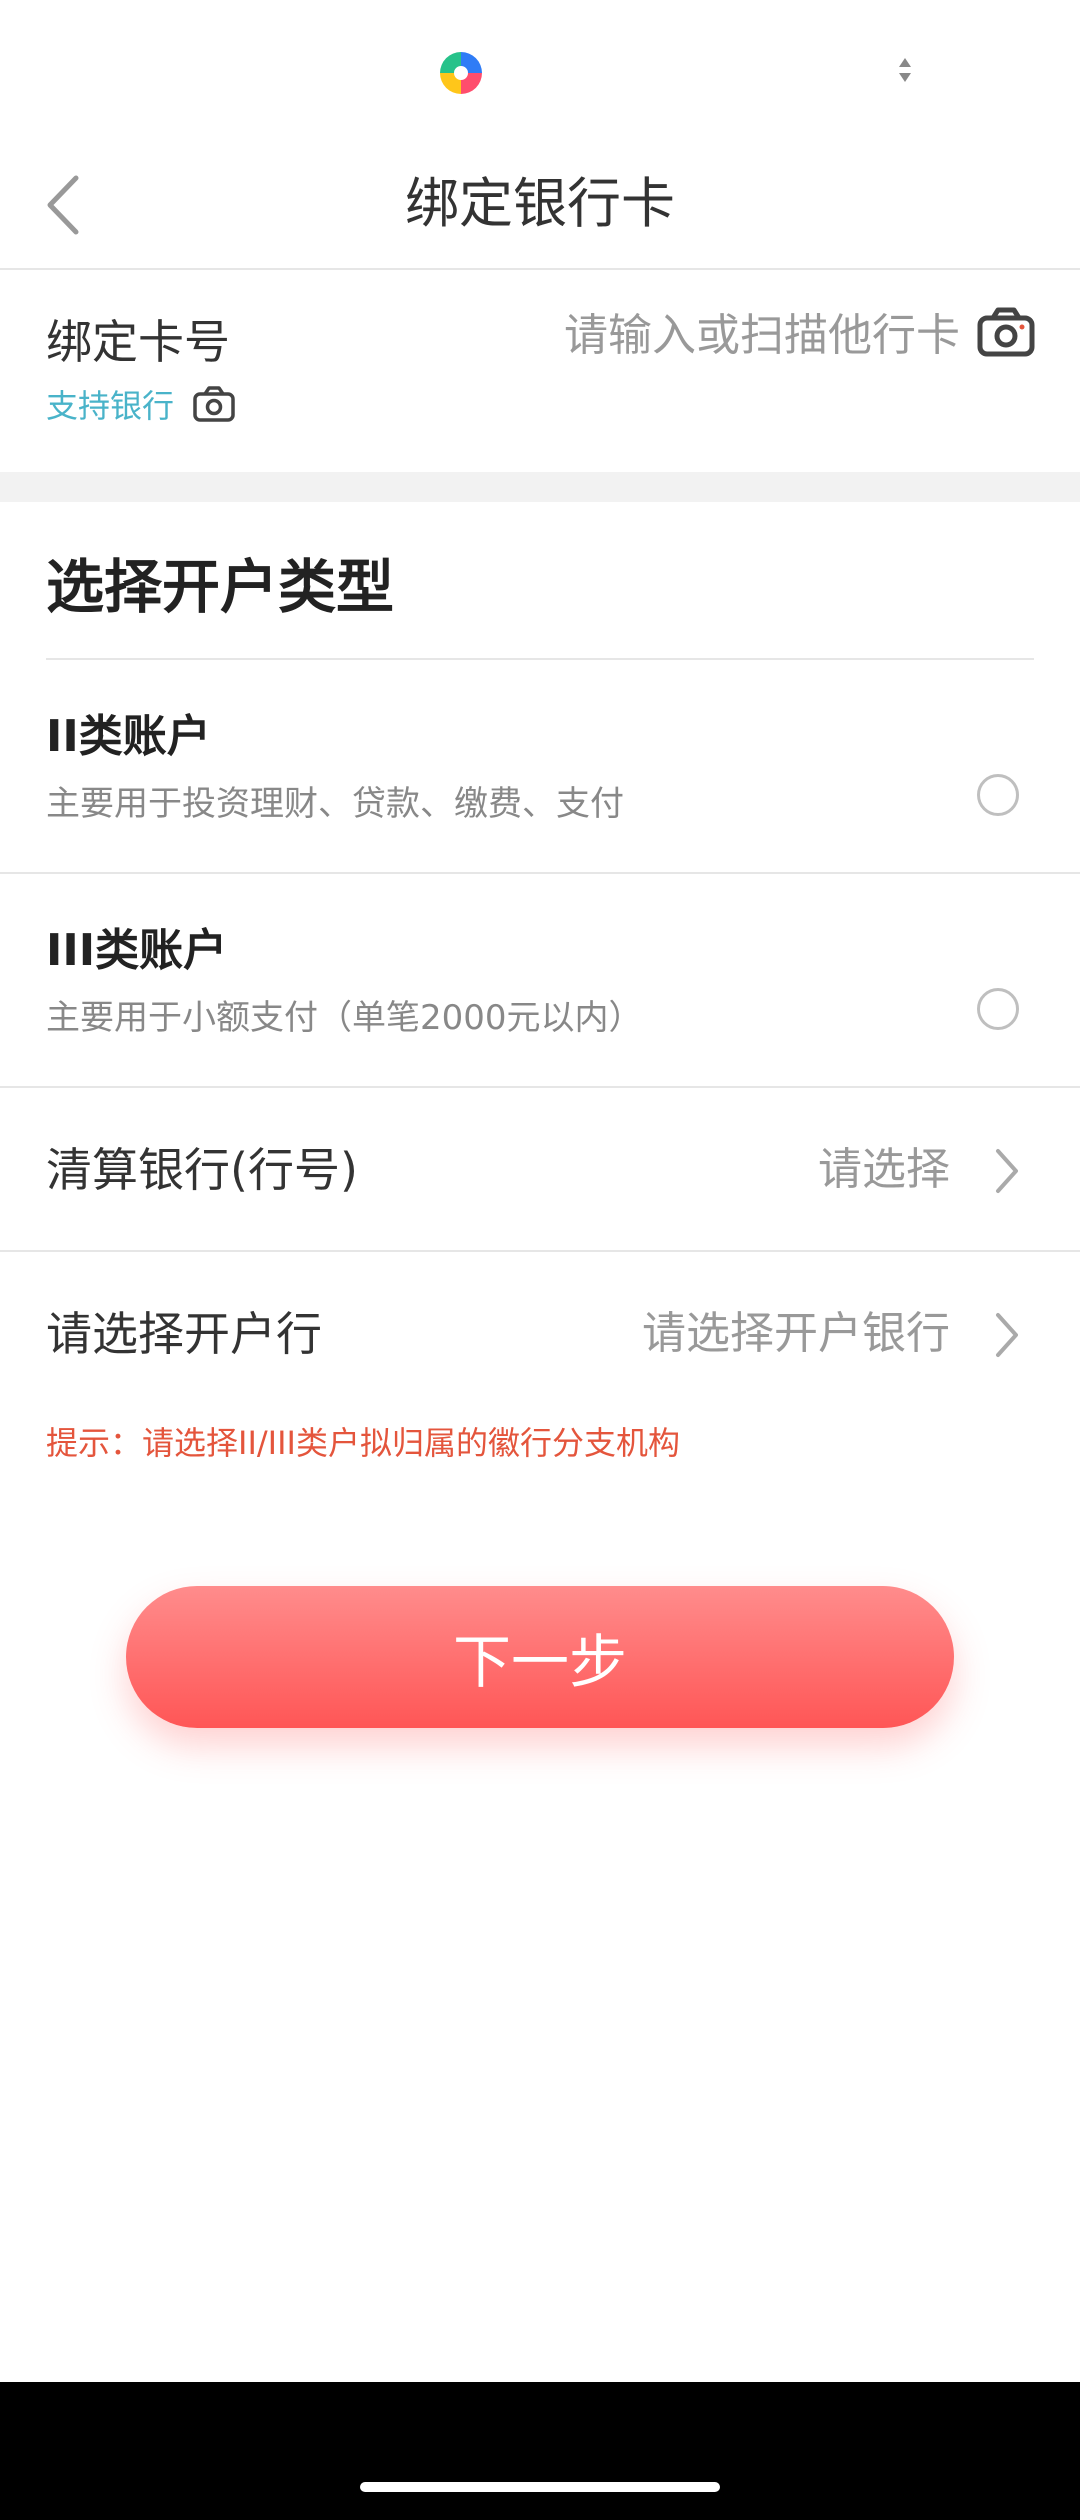  Describe the element at coordinates (461, 73) in the screenshot. I see `app-logo-icon` at that location.